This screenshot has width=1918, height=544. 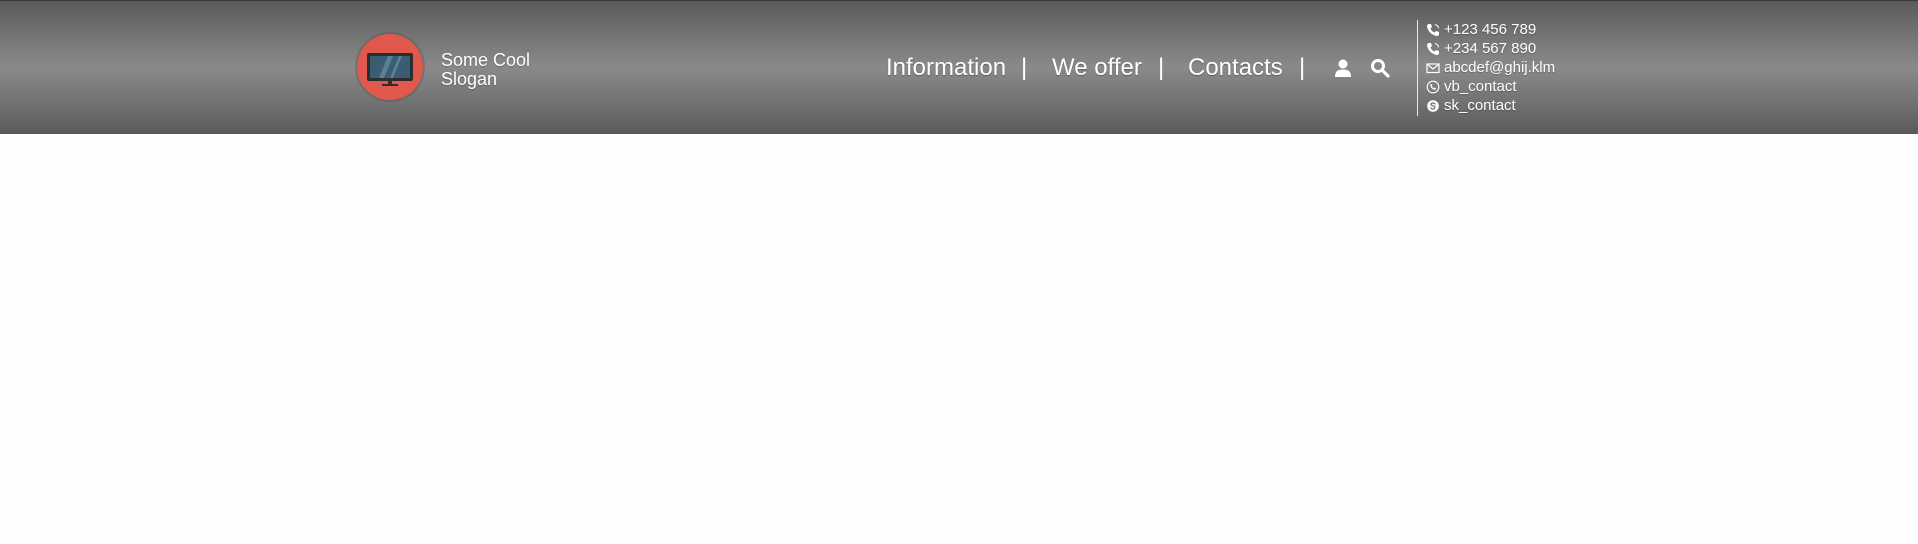 What do you see at coordinates (946, 68) in the screenshot?
I see `nav-item-information: Information` at bounding box center [946, 68].